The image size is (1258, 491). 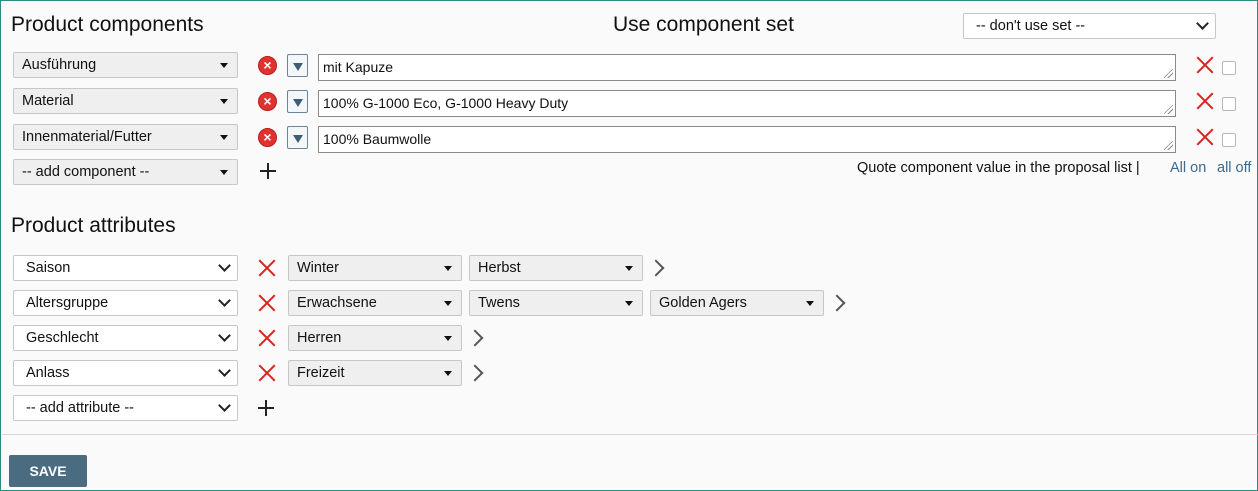 I want to click on attribute-select: Saison, so click(x=125, y=268).